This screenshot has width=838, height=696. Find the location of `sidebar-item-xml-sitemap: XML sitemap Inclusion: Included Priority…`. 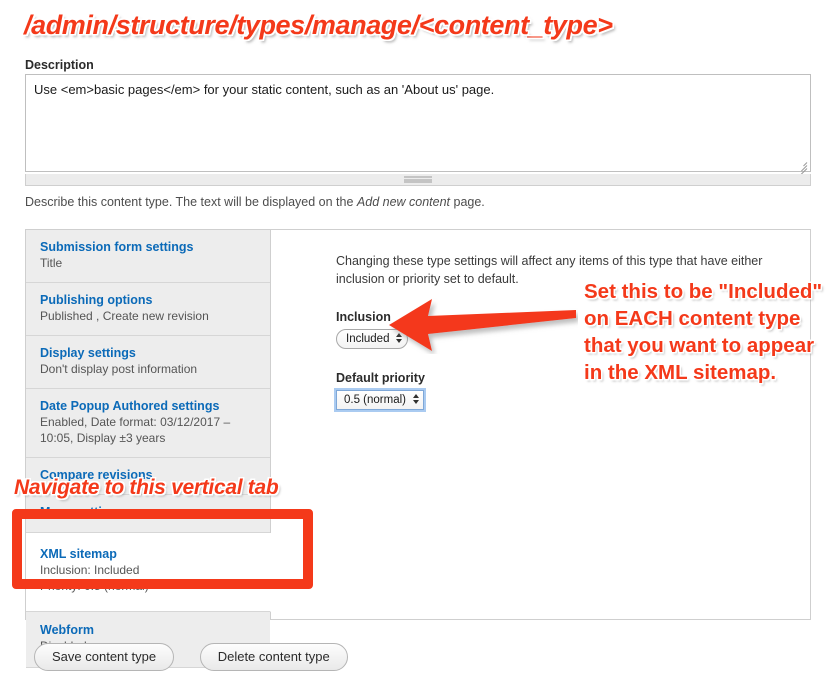

sidebar-item-xml-sitemap: XML sitemap Inclusion: Included Priority… is located at coordinates (148, 572).